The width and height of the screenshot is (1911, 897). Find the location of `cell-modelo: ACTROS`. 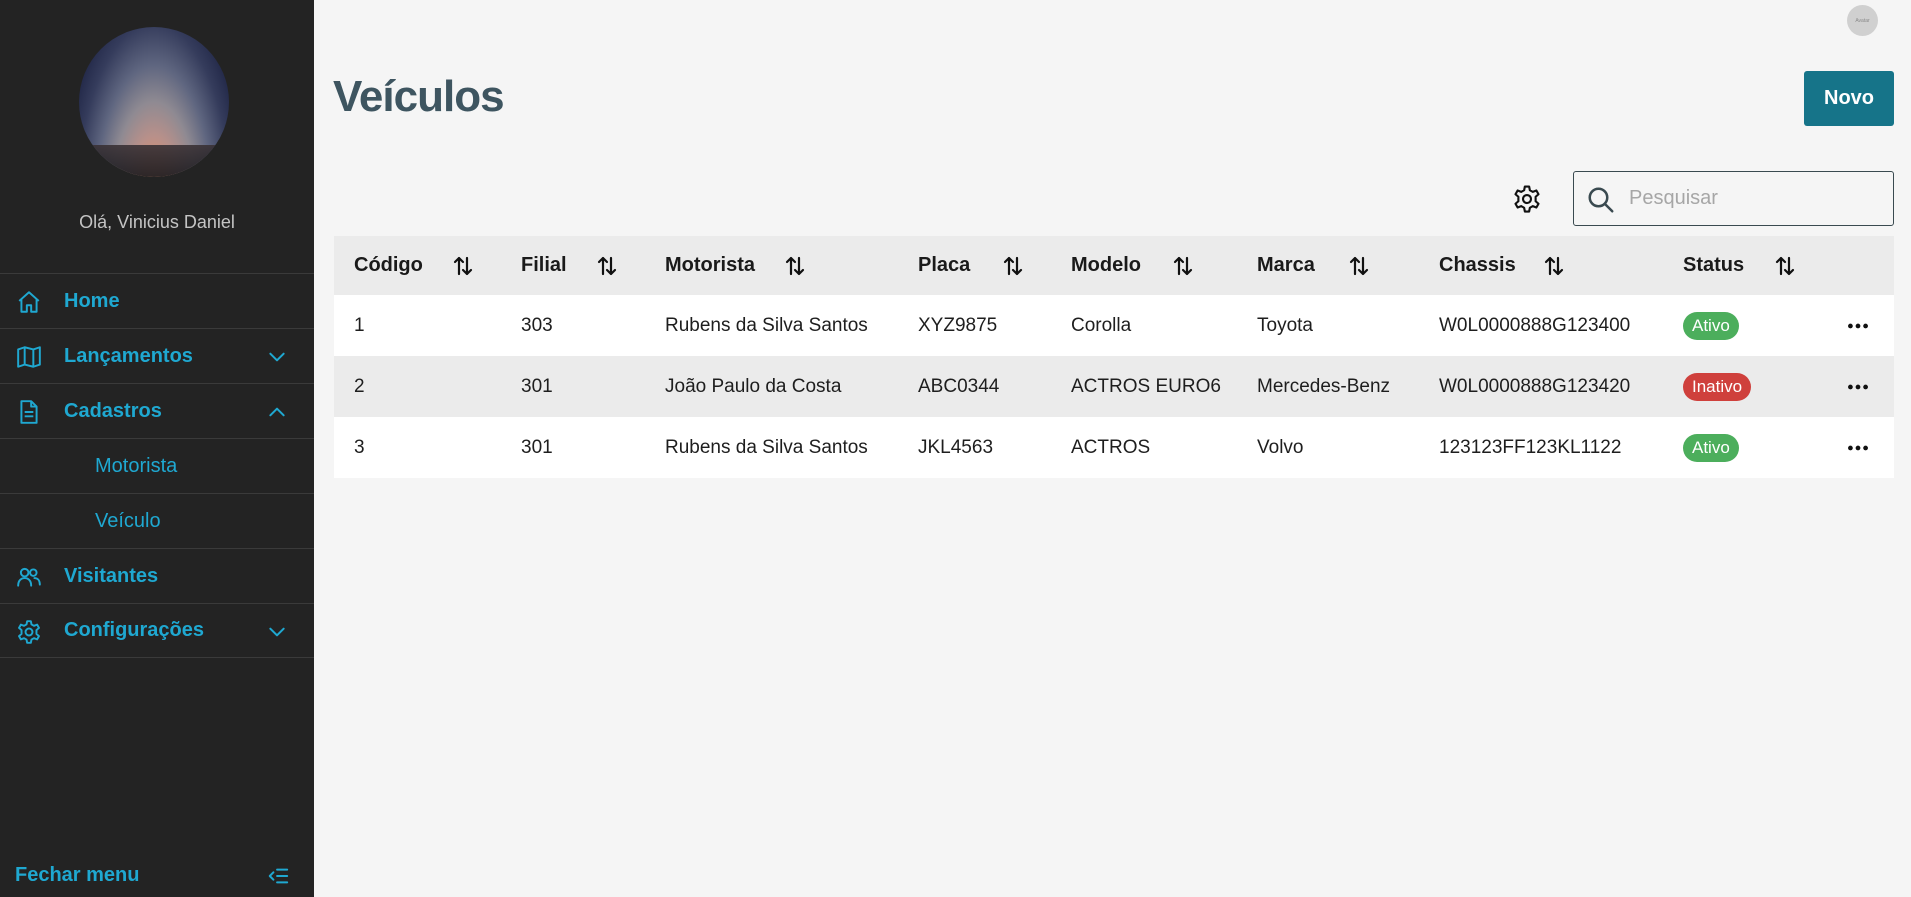

cell-modelo: ACTROS is located at coordinates (1111, 447).